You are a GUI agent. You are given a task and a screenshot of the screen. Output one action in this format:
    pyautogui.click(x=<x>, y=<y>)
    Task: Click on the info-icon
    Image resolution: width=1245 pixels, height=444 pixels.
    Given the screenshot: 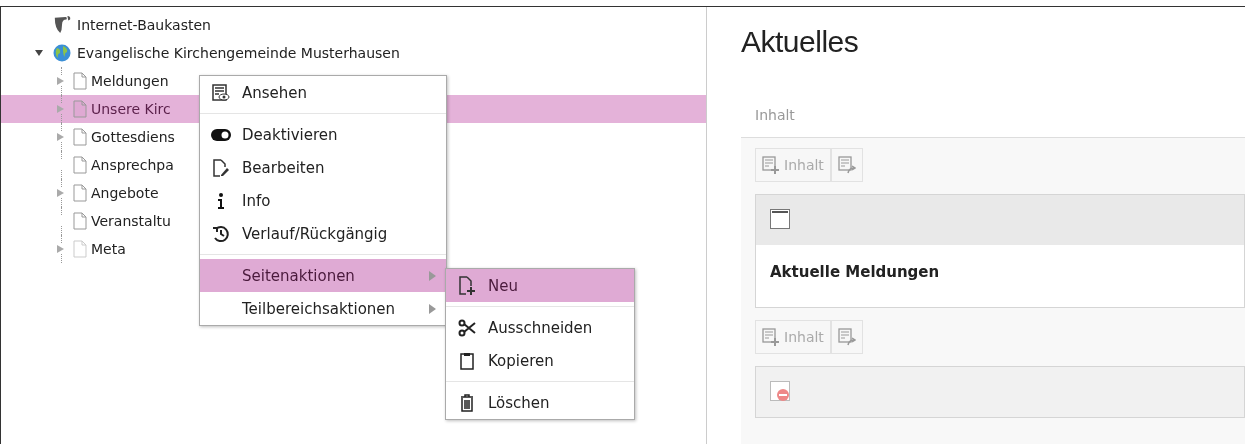 What is the action you would take?
    pyautogui.click(x=221, y=200)
    